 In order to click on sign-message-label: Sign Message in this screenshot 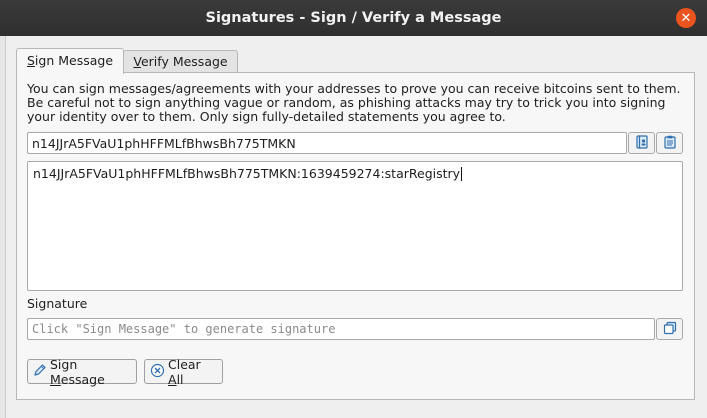, I will do `click(90, 372)`.